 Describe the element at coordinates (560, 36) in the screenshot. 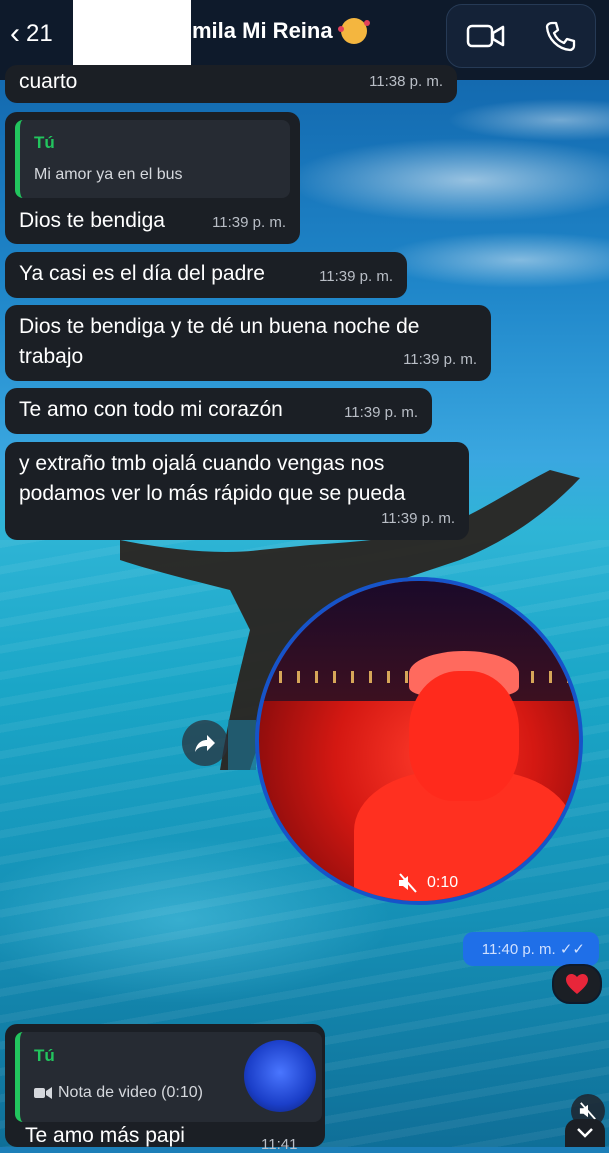

I see `phone-call-icon` at that location.